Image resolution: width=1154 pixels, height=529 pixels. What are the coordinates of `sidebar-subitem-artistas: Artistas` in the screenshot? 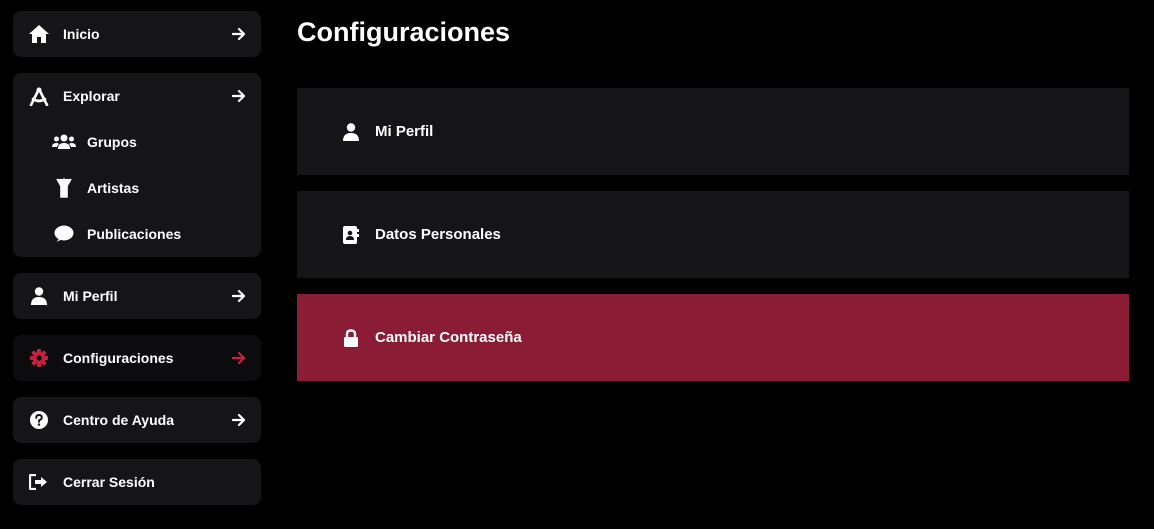 It's located at (137, 188).